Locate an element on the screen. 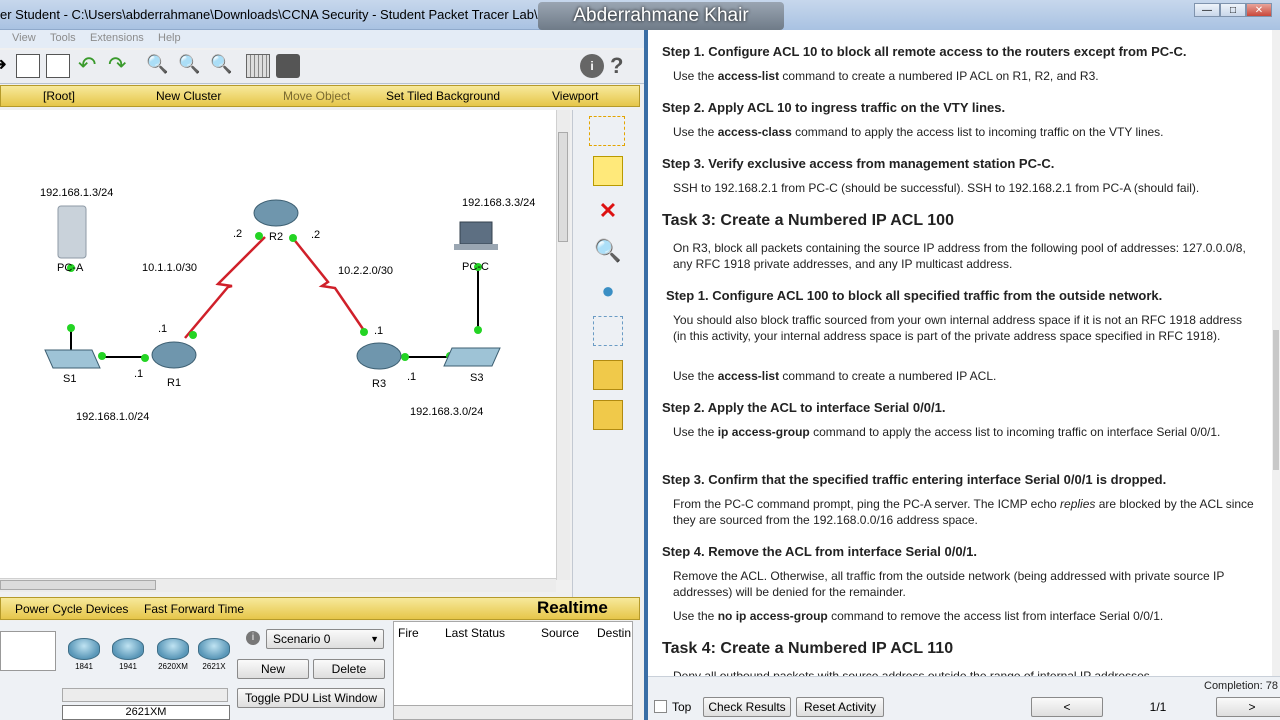 The image size is (1280, 720). device-2621x: 2621X is located at coordinates (214, 660).